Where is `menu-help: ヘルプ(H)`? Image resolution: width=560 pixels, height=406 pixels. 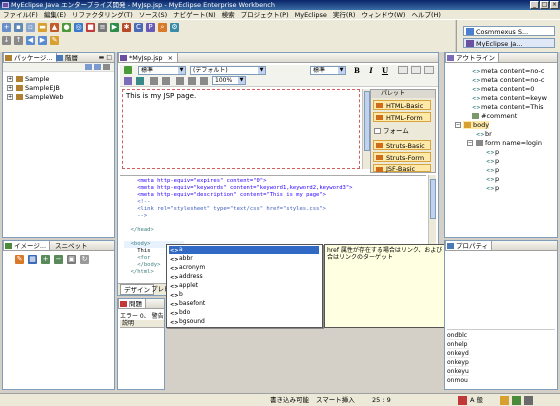
menu-help: ヘルプ(H) is located at coordinates (425, 14).